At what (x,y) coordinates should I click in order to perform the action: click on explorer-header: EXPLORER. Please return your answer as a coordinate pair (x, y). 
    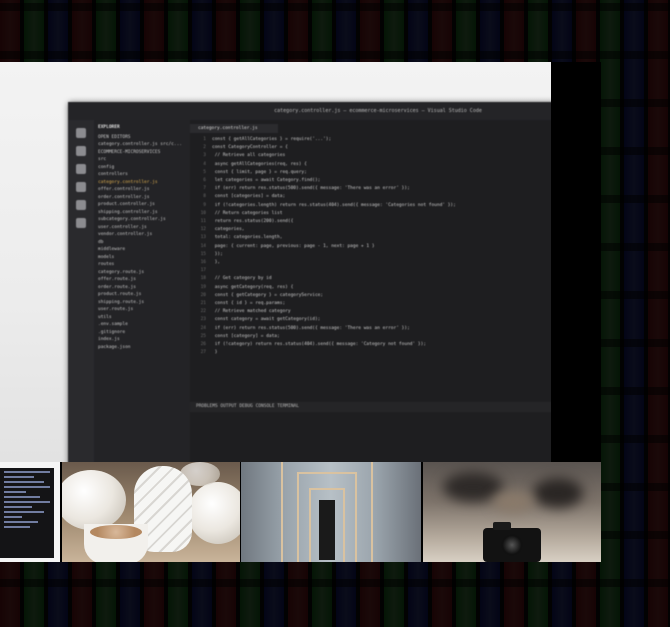
    Looking at the image, I should click on (109, 127).